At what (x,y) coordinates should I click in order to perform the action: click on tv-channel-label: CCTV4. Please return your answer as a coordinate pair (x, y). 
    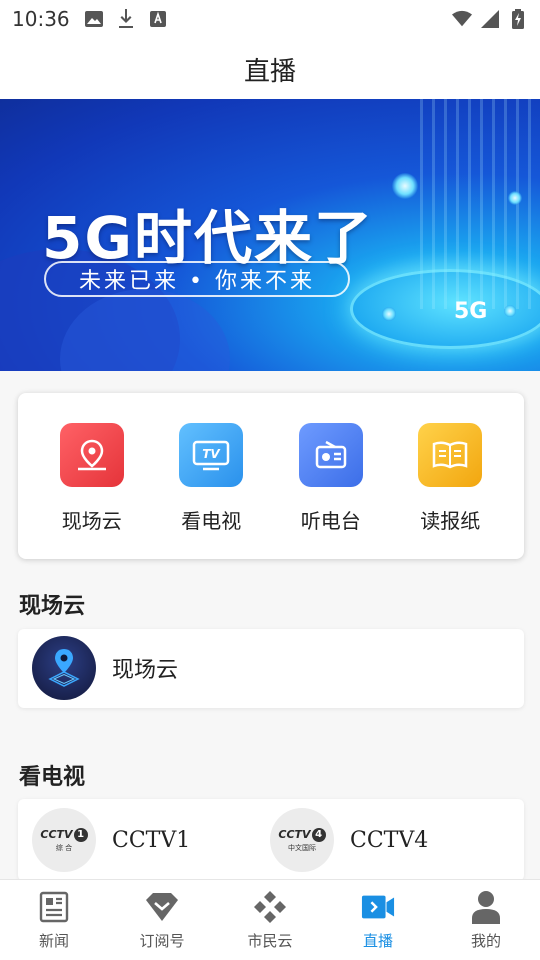
    Looking at the image, I should click on (389, 840).